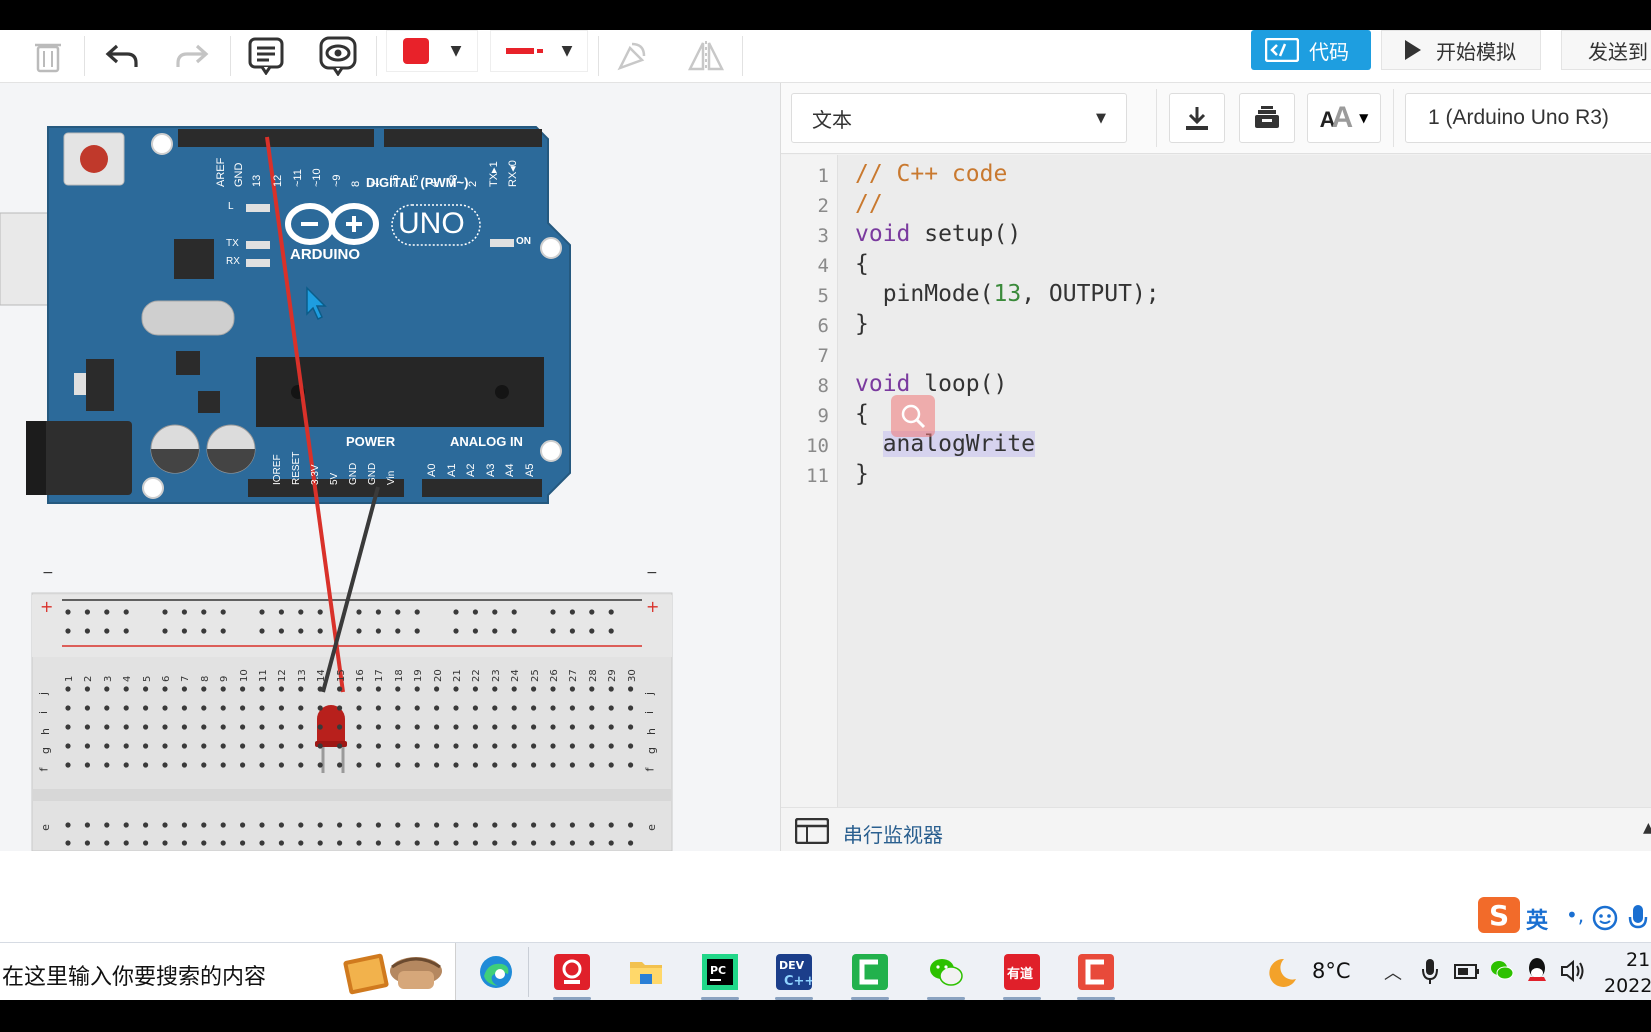 The width and height of the screenshot is (1651, 1032). What do you see at coordinates (539, 51) in the screenshot?
I see `wire-style-picker: ▼` at bounding box center [539, 51].